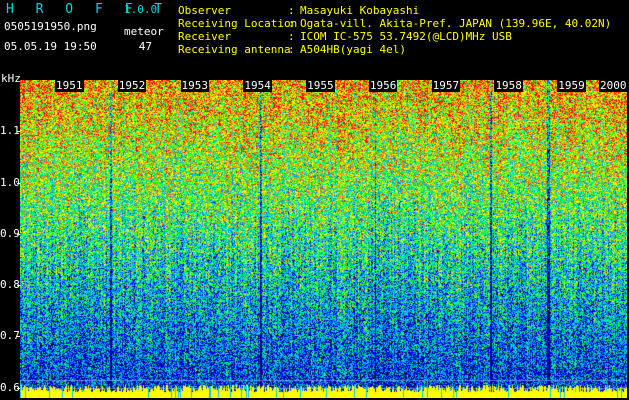 The image size is (629, 400). I want to click on info-label: Receiver, so click(204, 36).